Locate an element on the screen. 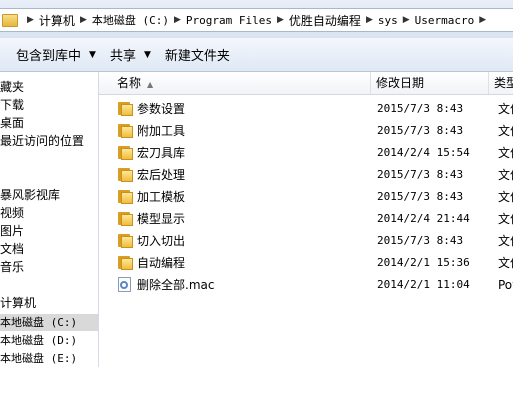 This screenshot has width=513, height=397. macro-file-icon is located at coordinates (124, 284).